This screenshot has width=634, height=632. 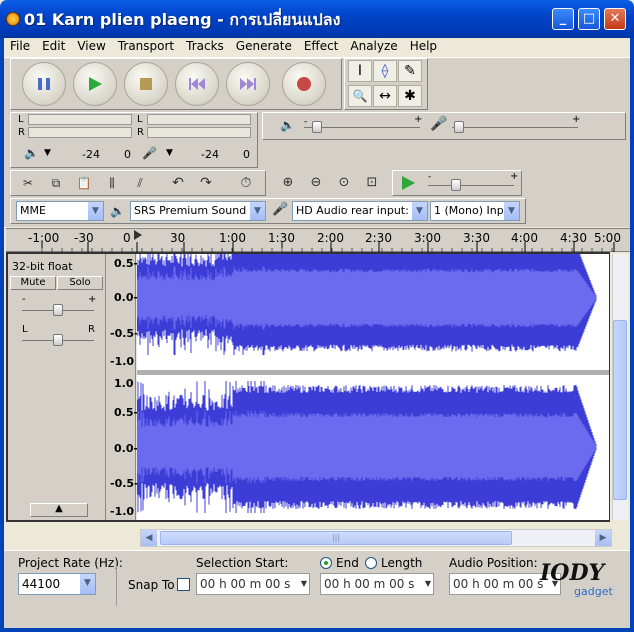 What do you see at coordinates (459, 127) in the screenshot?
I see `input-volume-slider` at bounding box center [459, 127].